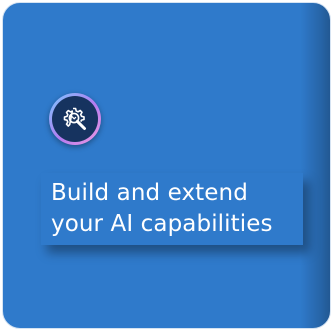 This screenshot has height=333, width=334. I want to click on card-edge-shade, so click(315, 165).